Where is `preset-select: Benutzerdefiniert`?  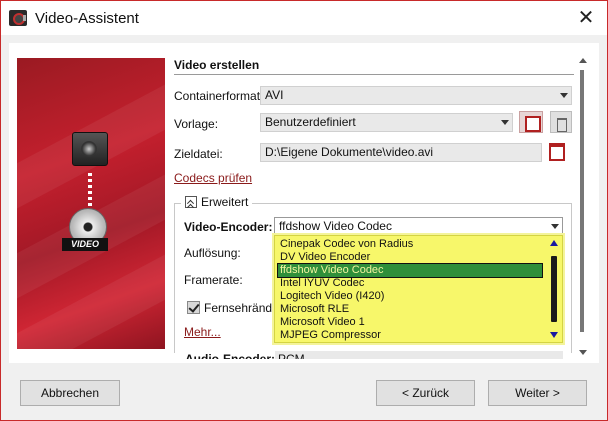
preset-select: Benutzerdefiniert is located at coordinates (386, 122).